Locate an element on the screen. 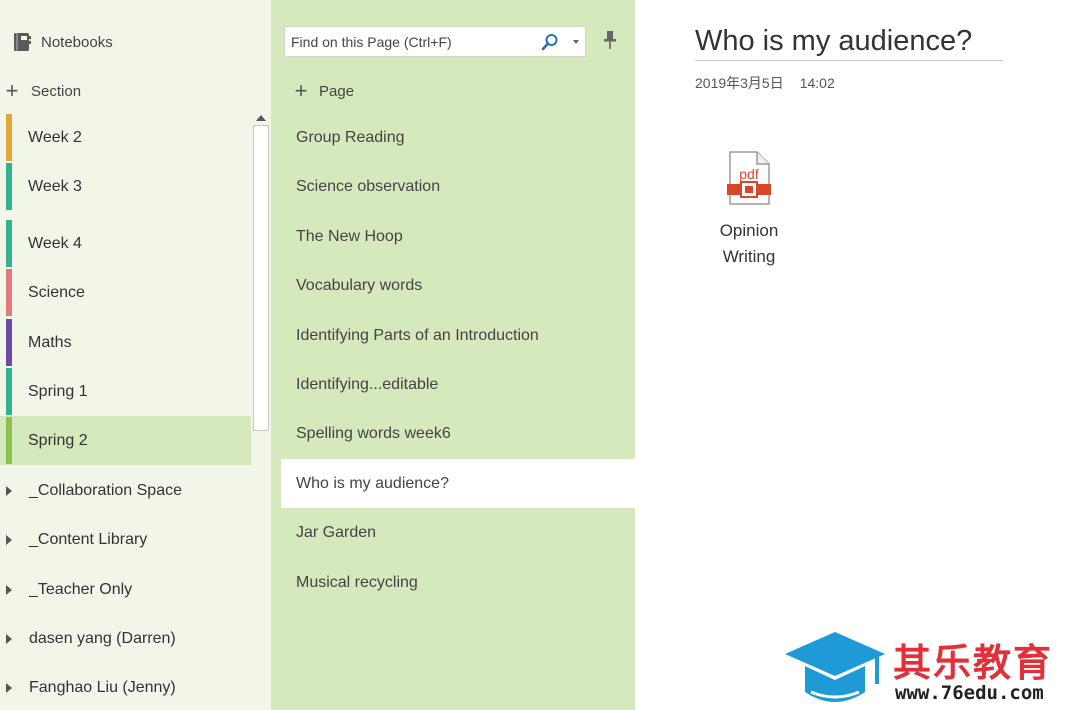  page-label: Identifying...editable is located at coordinates (367, 384).